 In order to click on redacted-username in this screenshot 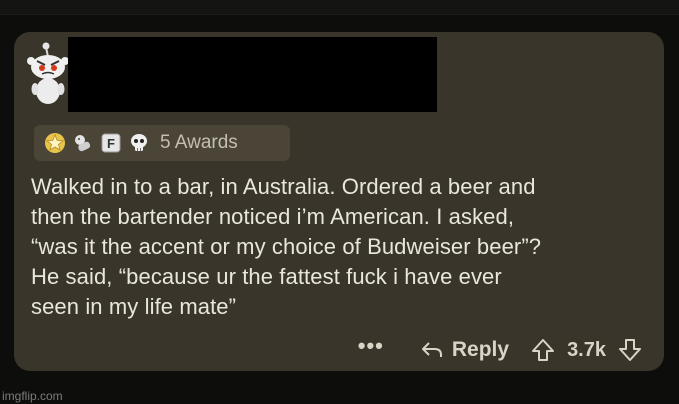, I will do `click(252, 74)`.